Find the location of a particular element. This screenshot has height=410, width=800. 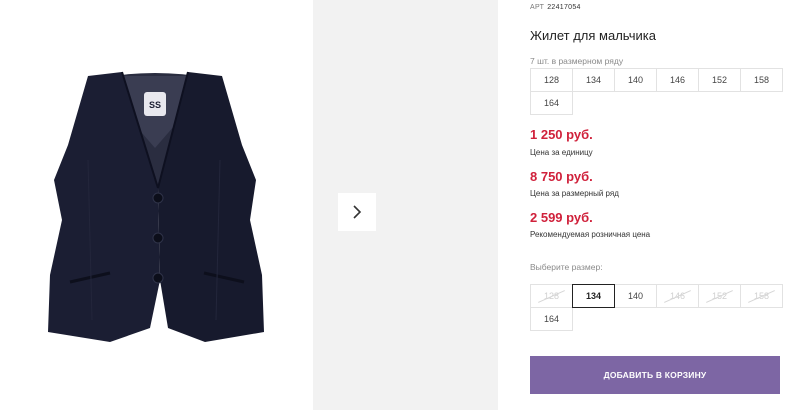

pack-size-cell: 134 is located at coordinates (593, 80).